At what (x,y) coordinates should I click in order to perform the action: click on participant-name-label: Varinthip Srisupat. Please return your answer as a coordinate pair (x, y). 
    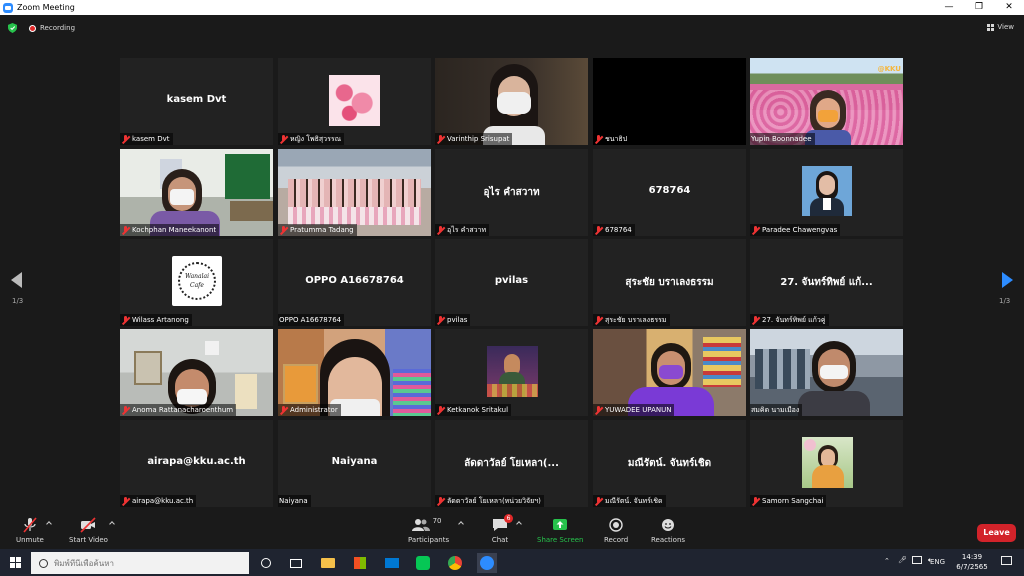
    Looking at the image, I should click on (474, 139).